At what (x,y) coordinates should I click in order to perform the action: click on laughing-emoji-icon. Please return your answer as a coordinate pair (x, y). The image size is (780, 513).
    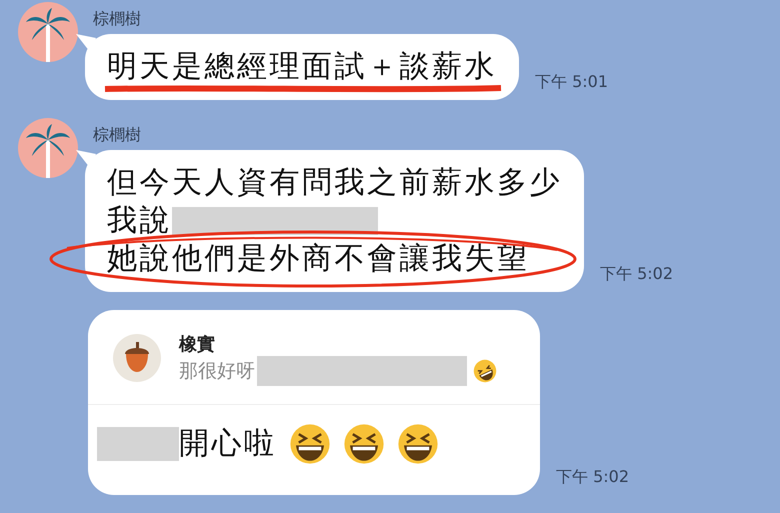
    Looking at the image, I should click on (485, 371).